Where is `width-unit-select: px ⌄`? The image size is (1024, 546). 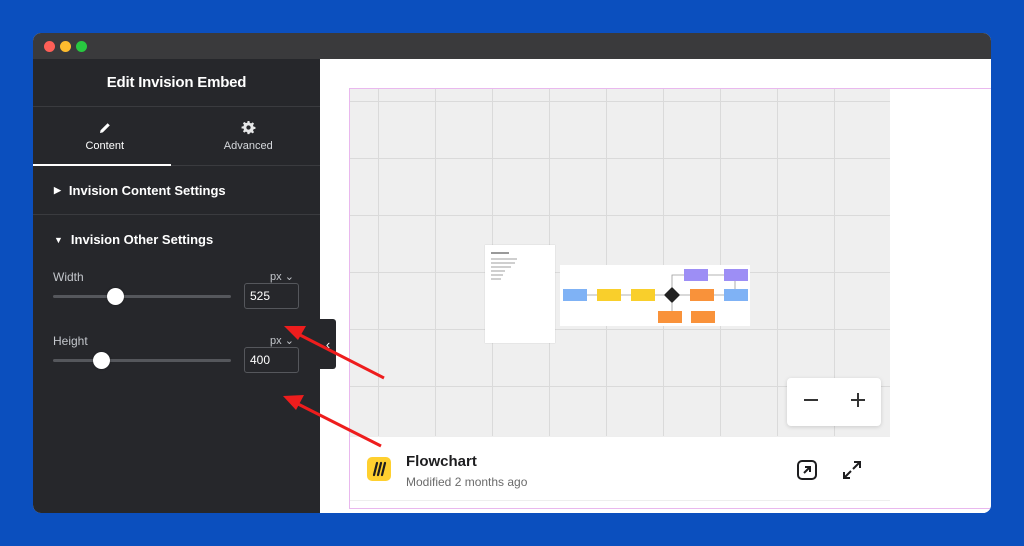
width-unit-select: px ⌄ is located at coordinates (282, 276).